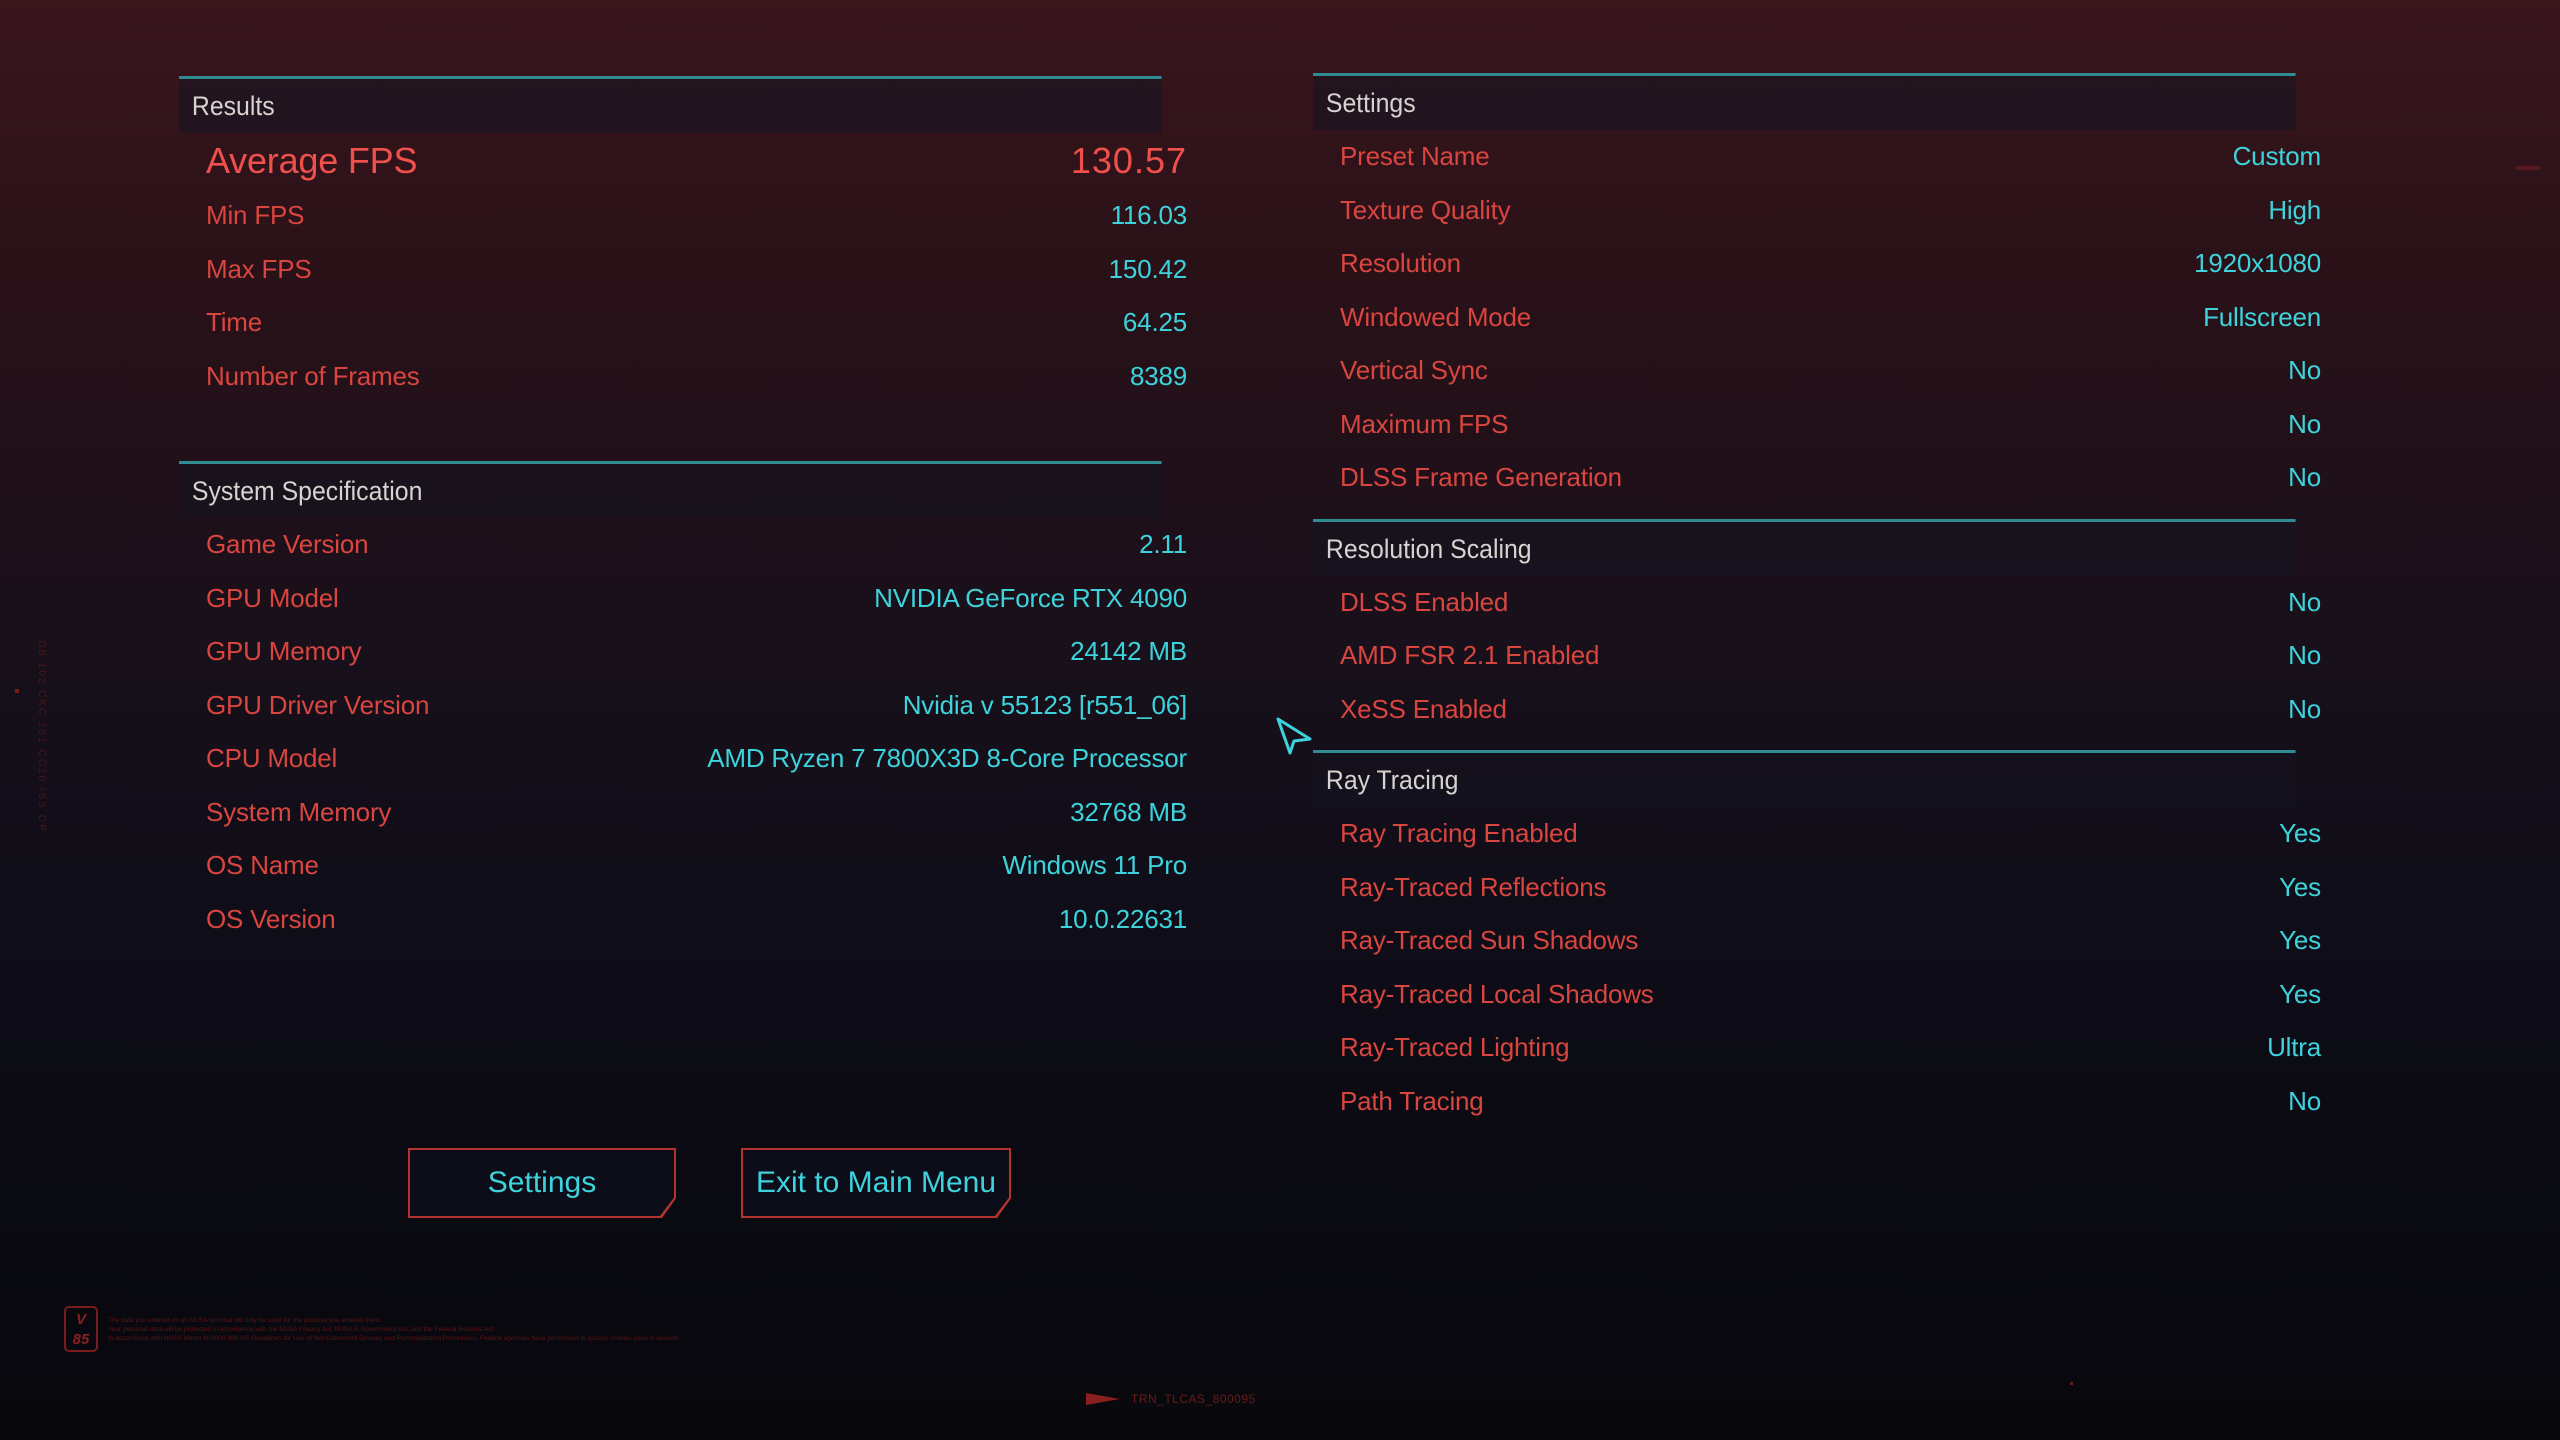 Image resolution: width=2560 pixels, height=1440 pixels. What do you see at coordinates (1489, 940) in the screenshot?
I see `row-label: Ray-Traced Sun Shadows` at bounding box center [1489, 940].